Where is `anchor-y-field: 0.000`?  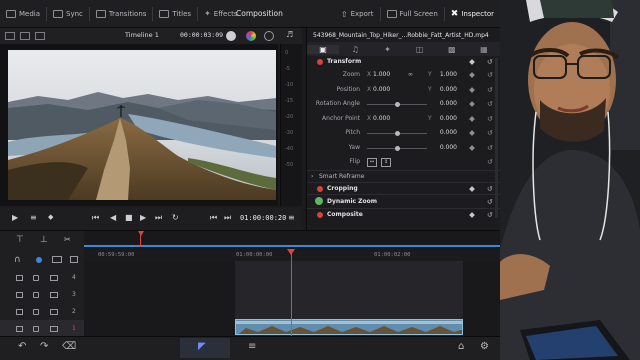 anchor-y-field: 0.000 is located at coordinates (445, 119).